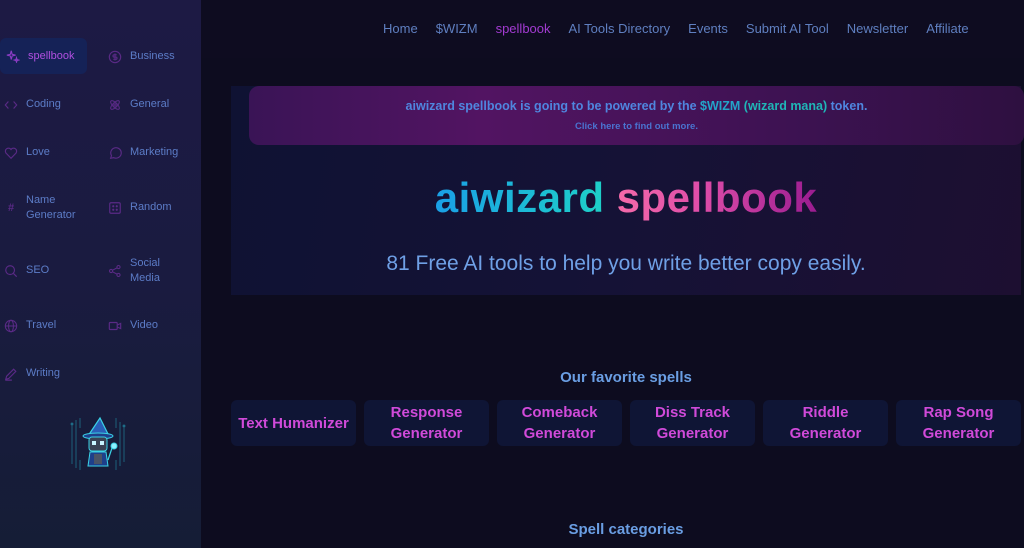 The width and height of the screenshot is (1024, 548). I want to click on sidebar-item-name-generator: # Name Generator, so click(49, 208).